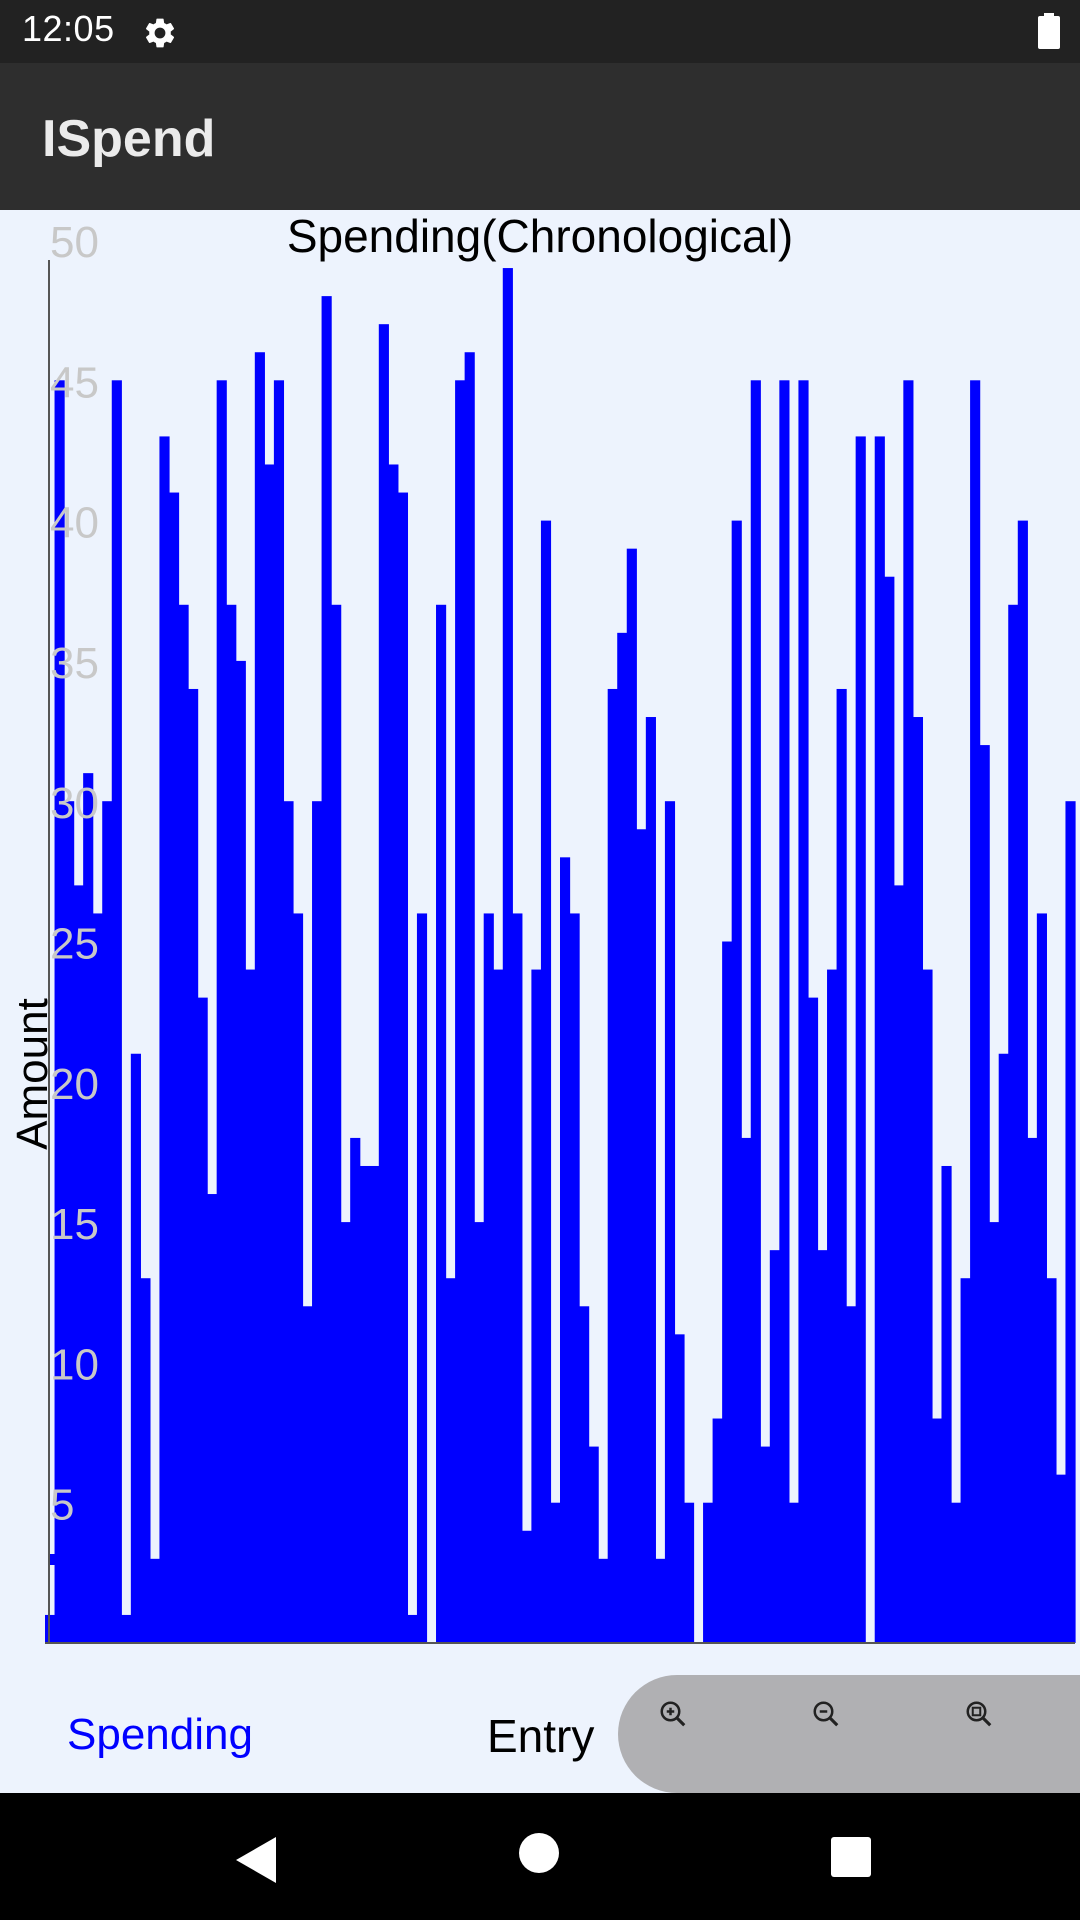 This screenshot has width=1080, height=1920. I want to click on recents-icon, so click(851, 1857).